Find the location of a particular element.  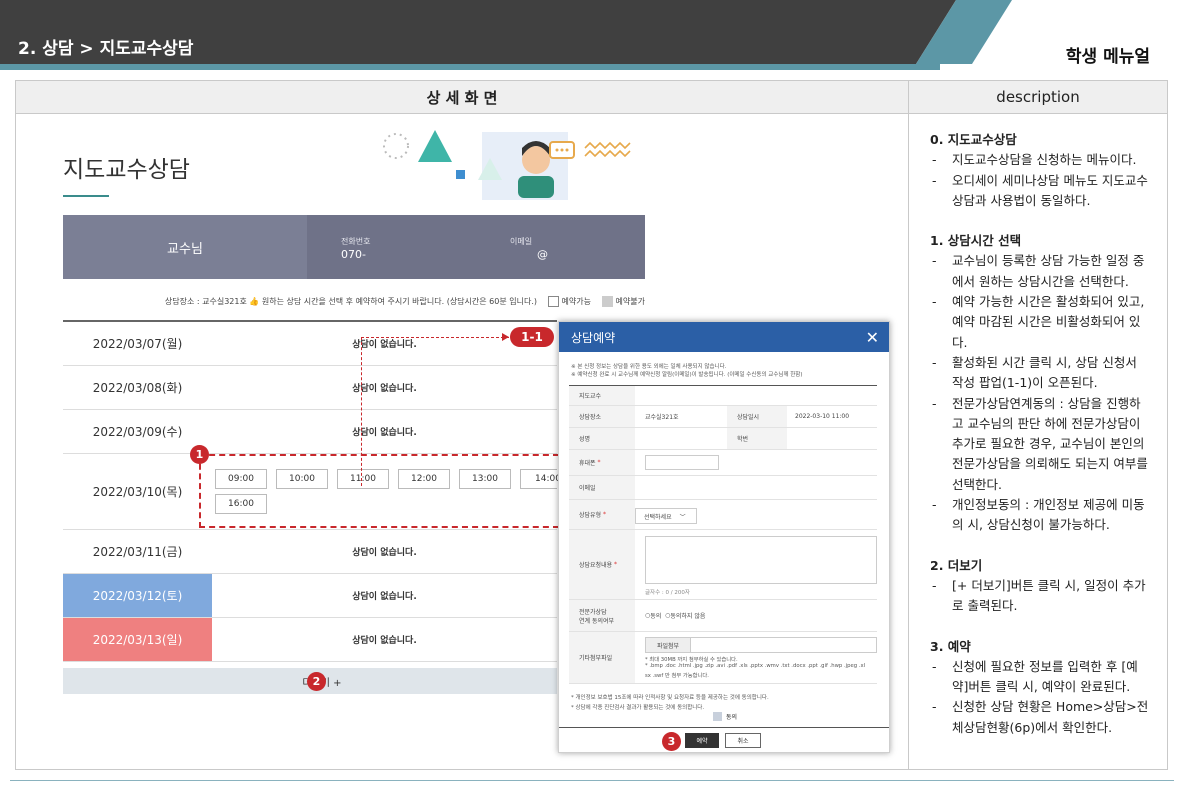

consent-label-line2: 연계 동의여부 is located at coordinates (597, 621).